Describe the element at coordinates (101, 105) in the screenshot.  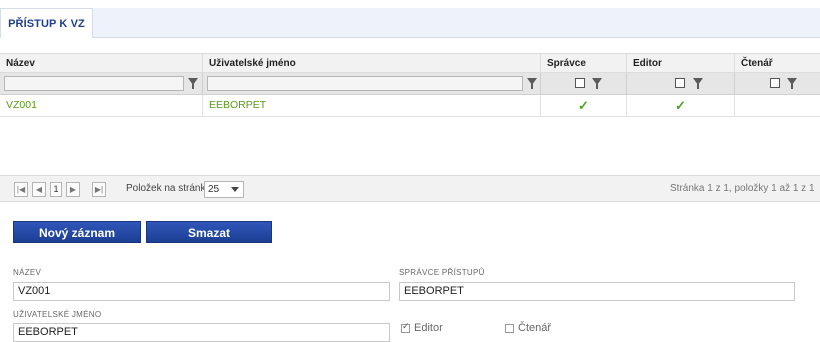
I see `cell-nazev: VZ001` at that location.